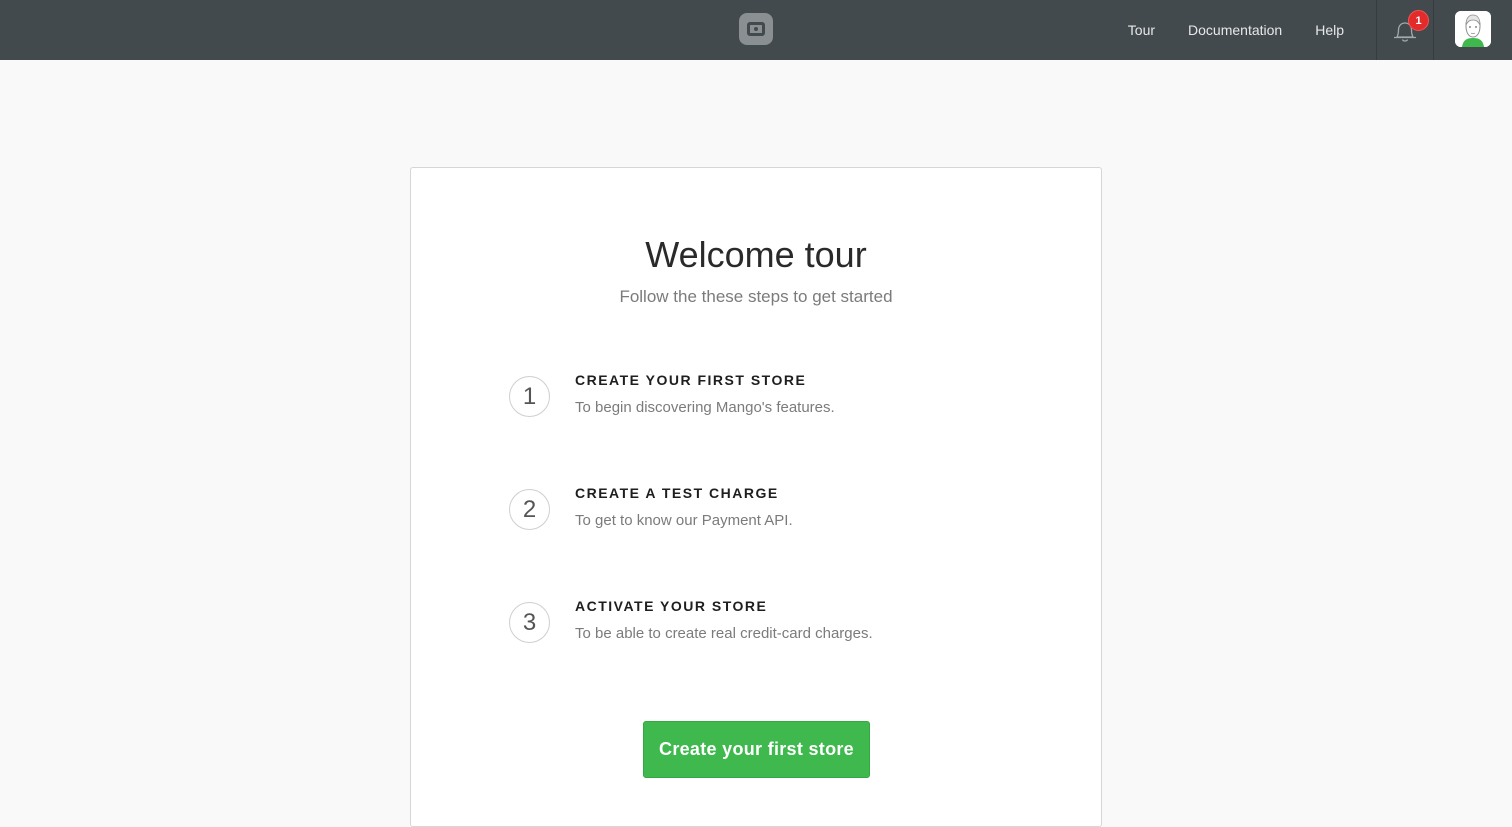 The height and width of the screenshot is (827, 1512). Describe the element at coordinates (756, 254) in the screenshot. I see `page-title: Welcome tour` at that location.